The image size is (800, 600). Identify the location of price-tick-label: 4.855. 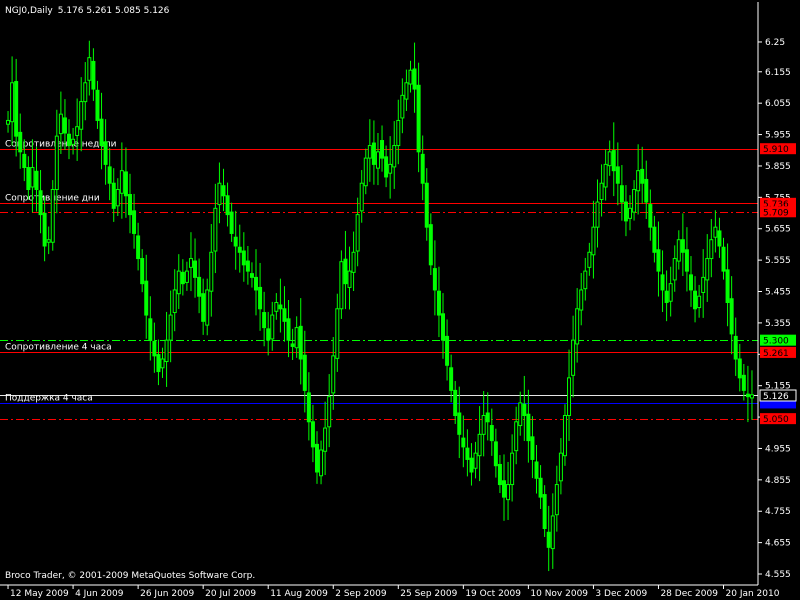
(778, 481).